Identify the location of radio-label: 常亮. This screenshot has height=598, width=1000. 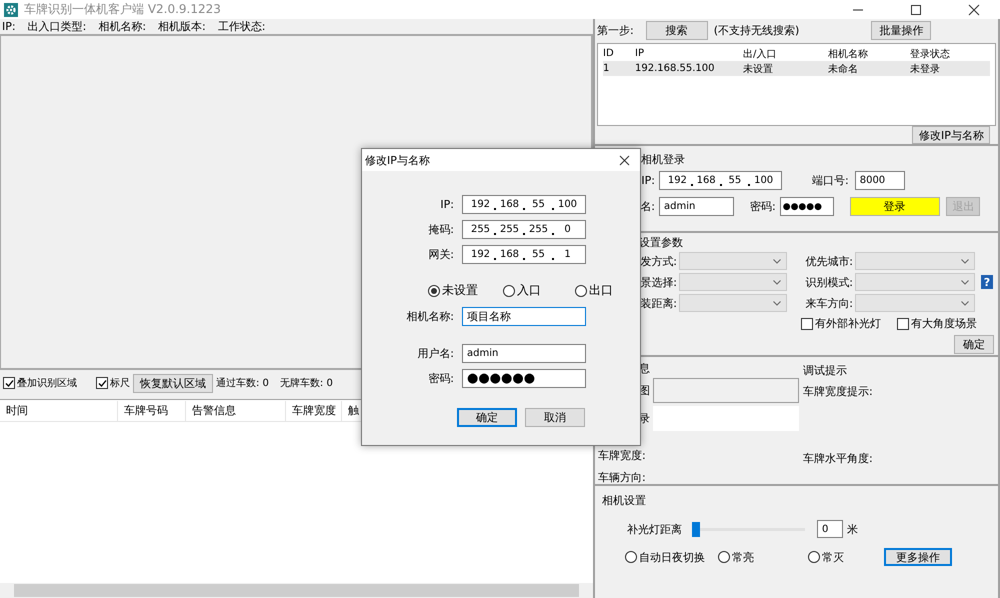
(743, 557).